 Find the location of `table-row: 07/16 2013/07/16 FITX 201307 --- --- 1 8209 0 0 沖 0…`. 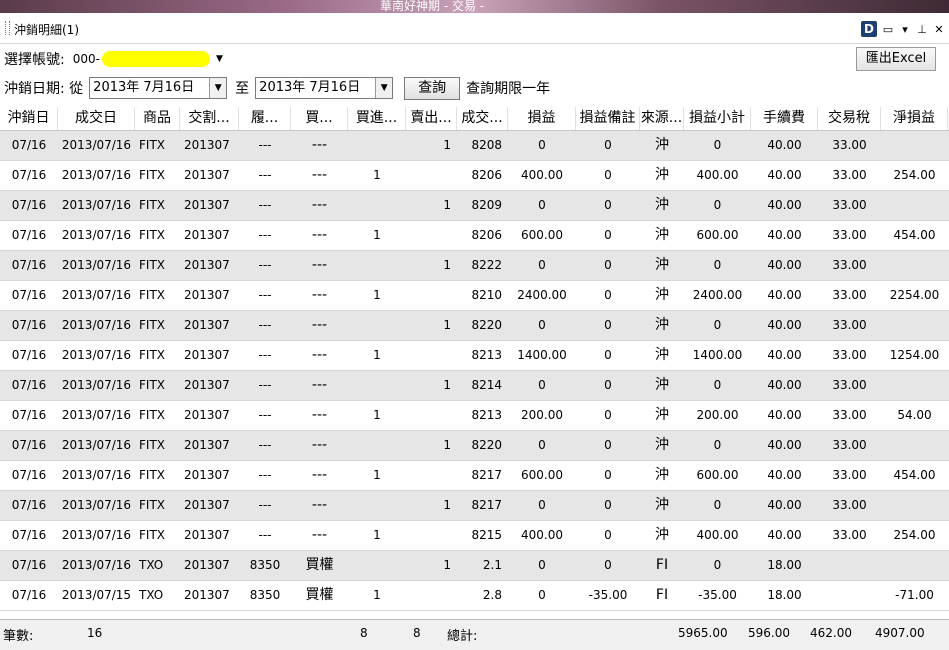

table-row: 07/16 2013/07/16 FITX 201307 --- --- 1 8209 0 0 沖 0… is located at coordinates (474, 206).